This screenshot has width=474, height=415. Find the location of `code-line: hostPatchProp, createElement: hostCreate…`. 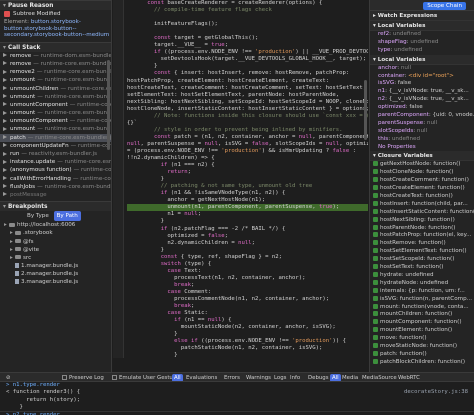

code-line: hostPatchProp, createElement: hostCreate… is located at coordinates (247, 81).